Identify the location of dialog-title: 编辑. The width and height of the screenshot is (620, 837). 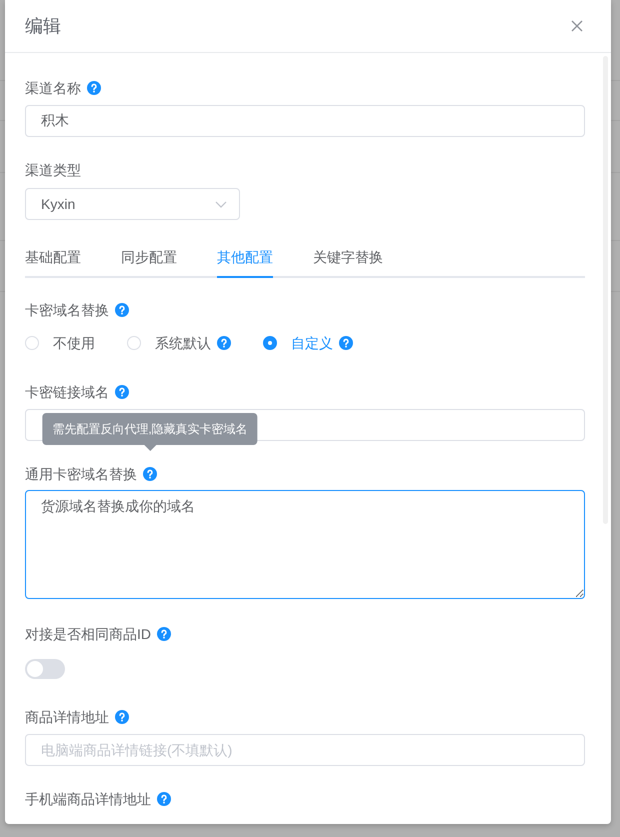
(43, 26).